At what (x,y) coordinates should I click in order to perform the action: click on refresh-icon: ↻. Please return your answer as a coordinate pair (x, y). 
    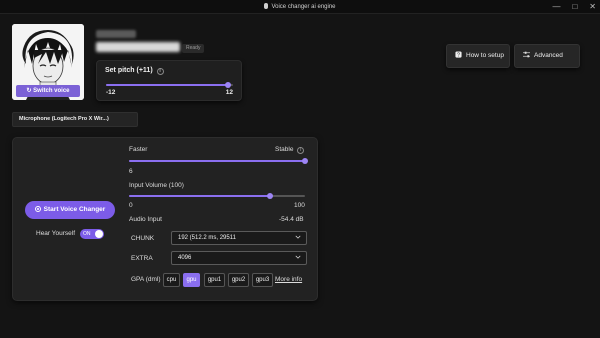
    Looking at the image, I should click on (29, 91).